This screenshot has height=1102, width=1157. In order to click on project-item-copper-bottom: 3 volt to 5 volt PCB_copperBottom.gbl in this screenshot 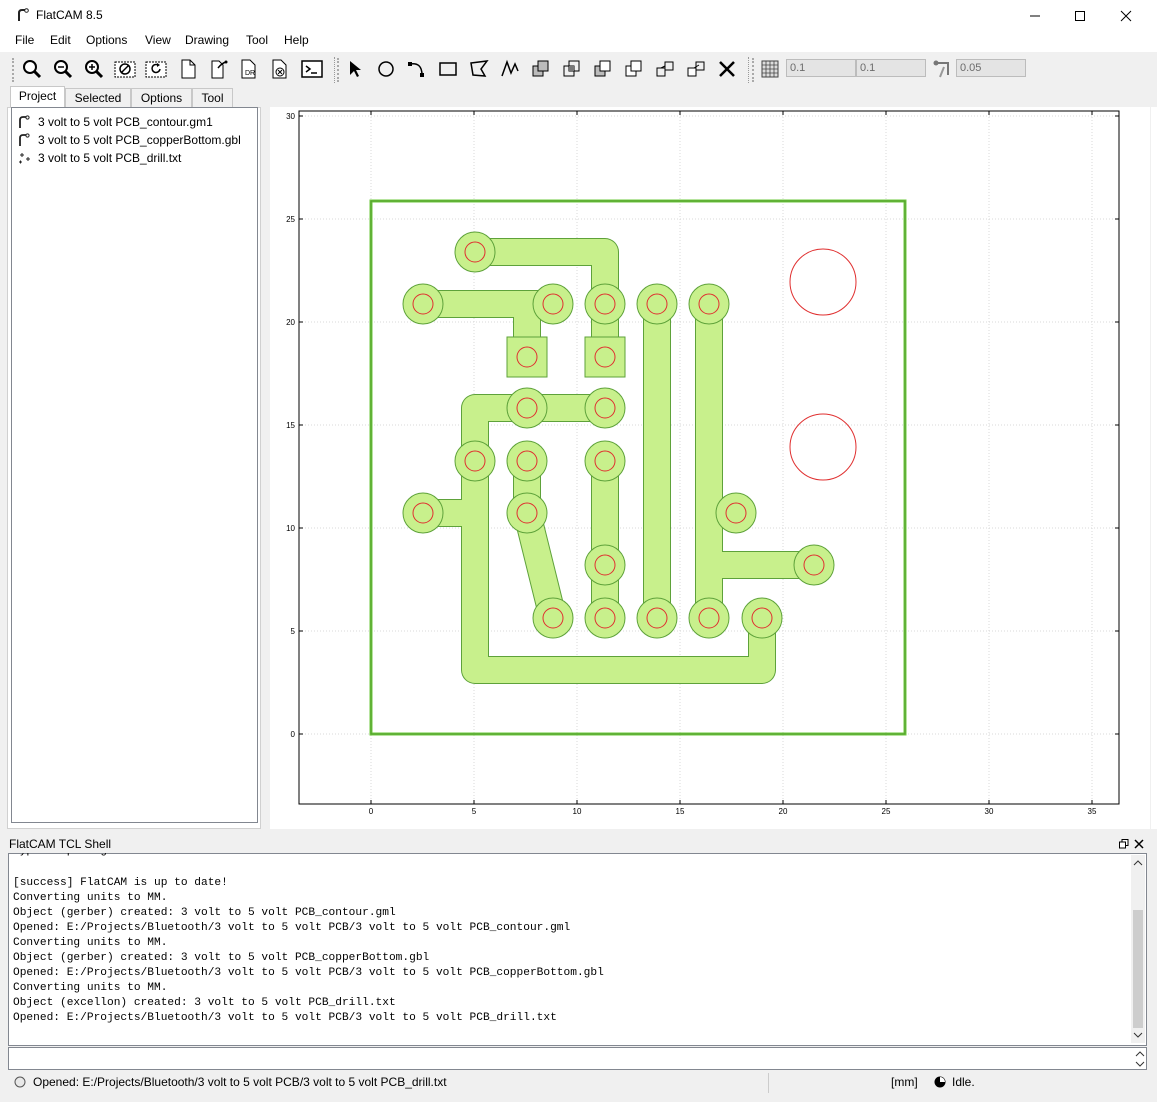, I will do `click(139, 140)`.